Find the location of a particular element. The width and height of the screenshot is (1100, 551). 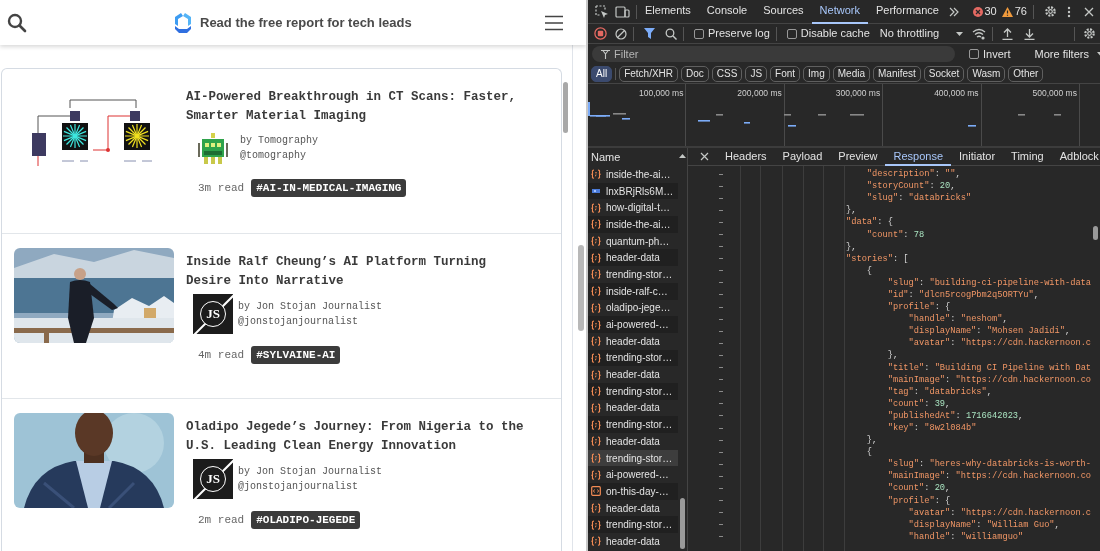

tag-link: #OLADIPO-JEGEDE is located at coordinates (306, 520).